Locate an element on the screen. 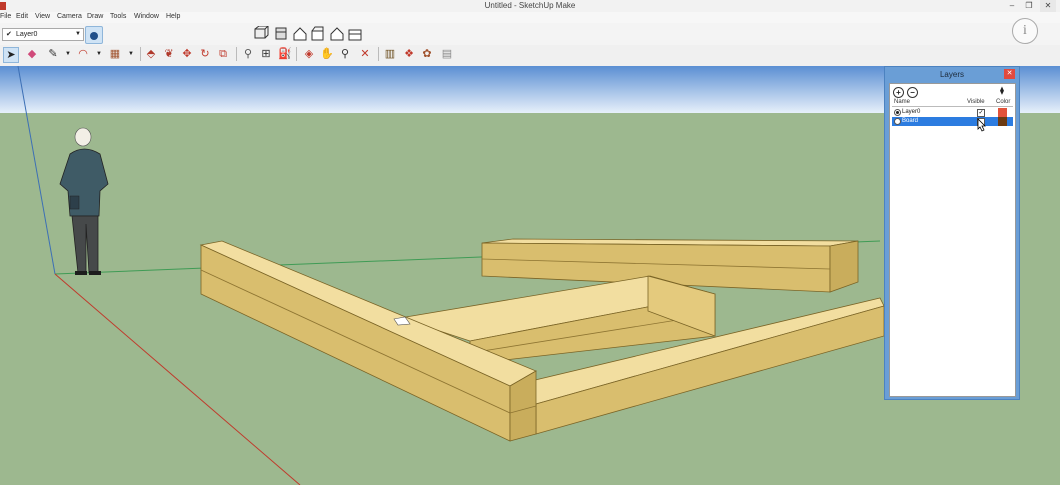  title-bar: Untitled - SketchUp Make – ❐ ✕ is located at coordinates (530, 6).